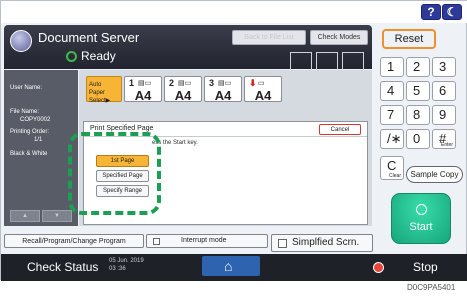 The image size is (467, 298). I want to click on key-label: 6, so click(443, 90).